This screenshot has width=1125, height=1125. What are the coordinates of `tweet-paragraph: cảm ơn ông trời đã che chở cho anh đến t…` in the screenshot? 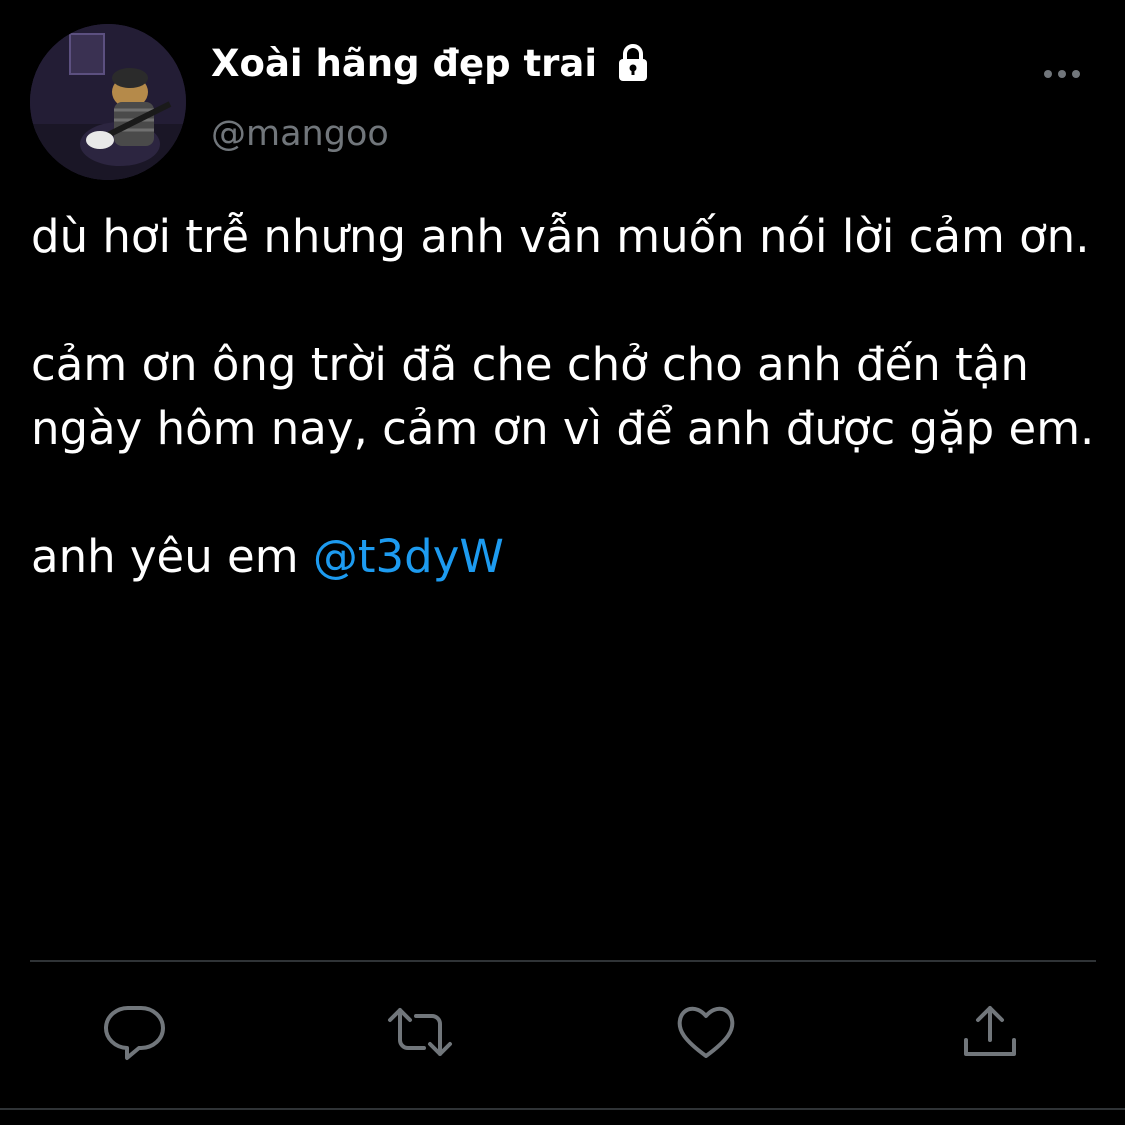 It's located at (563, 396).